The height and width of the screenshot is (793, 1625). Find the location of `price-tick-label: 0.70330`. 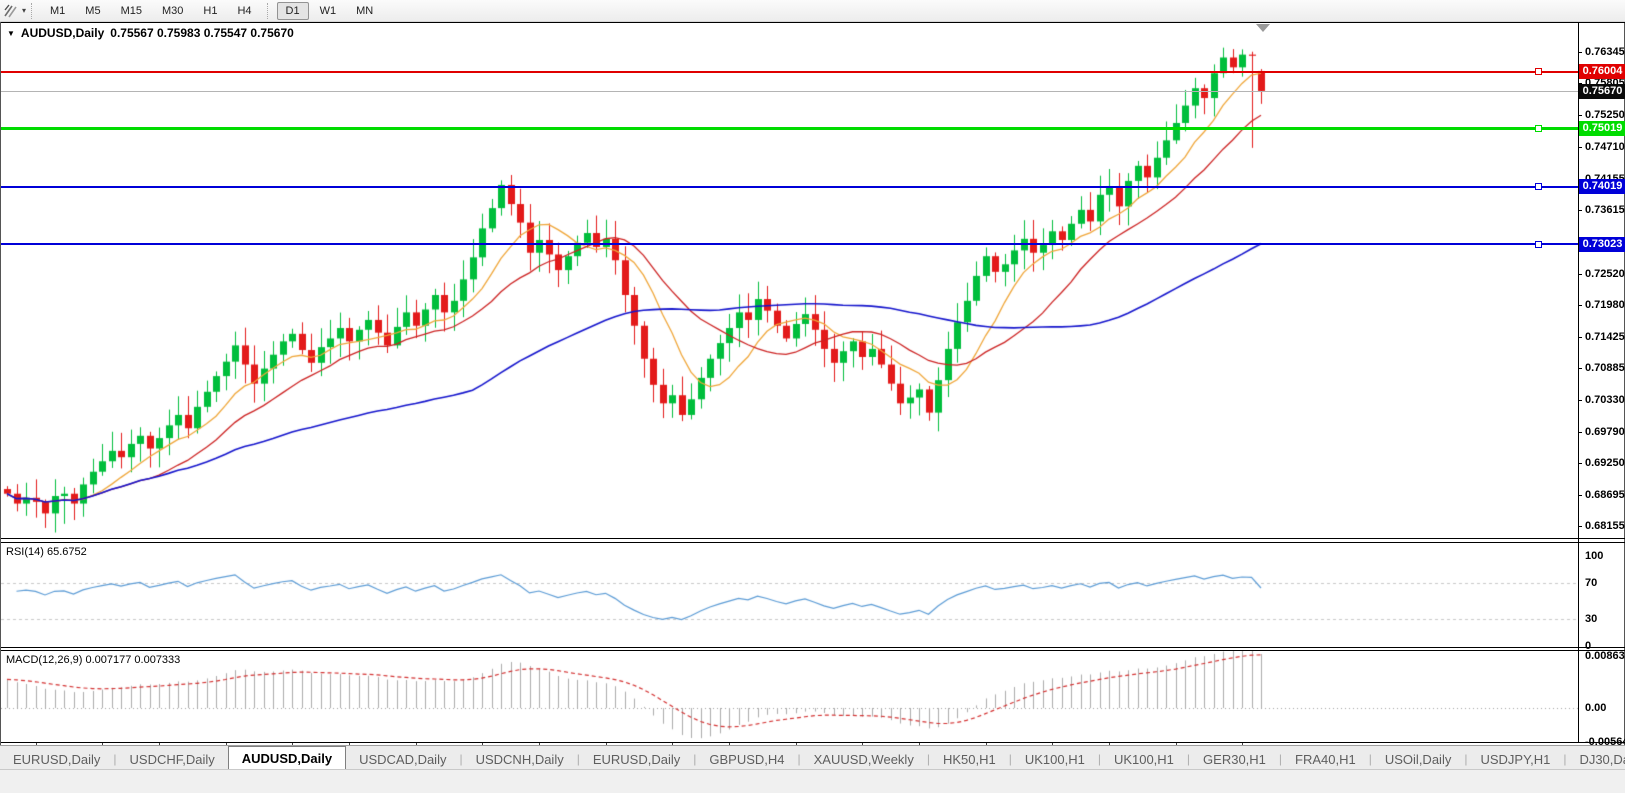

price-tick-label: 0.70330 is located at coordinates (1605, 400).